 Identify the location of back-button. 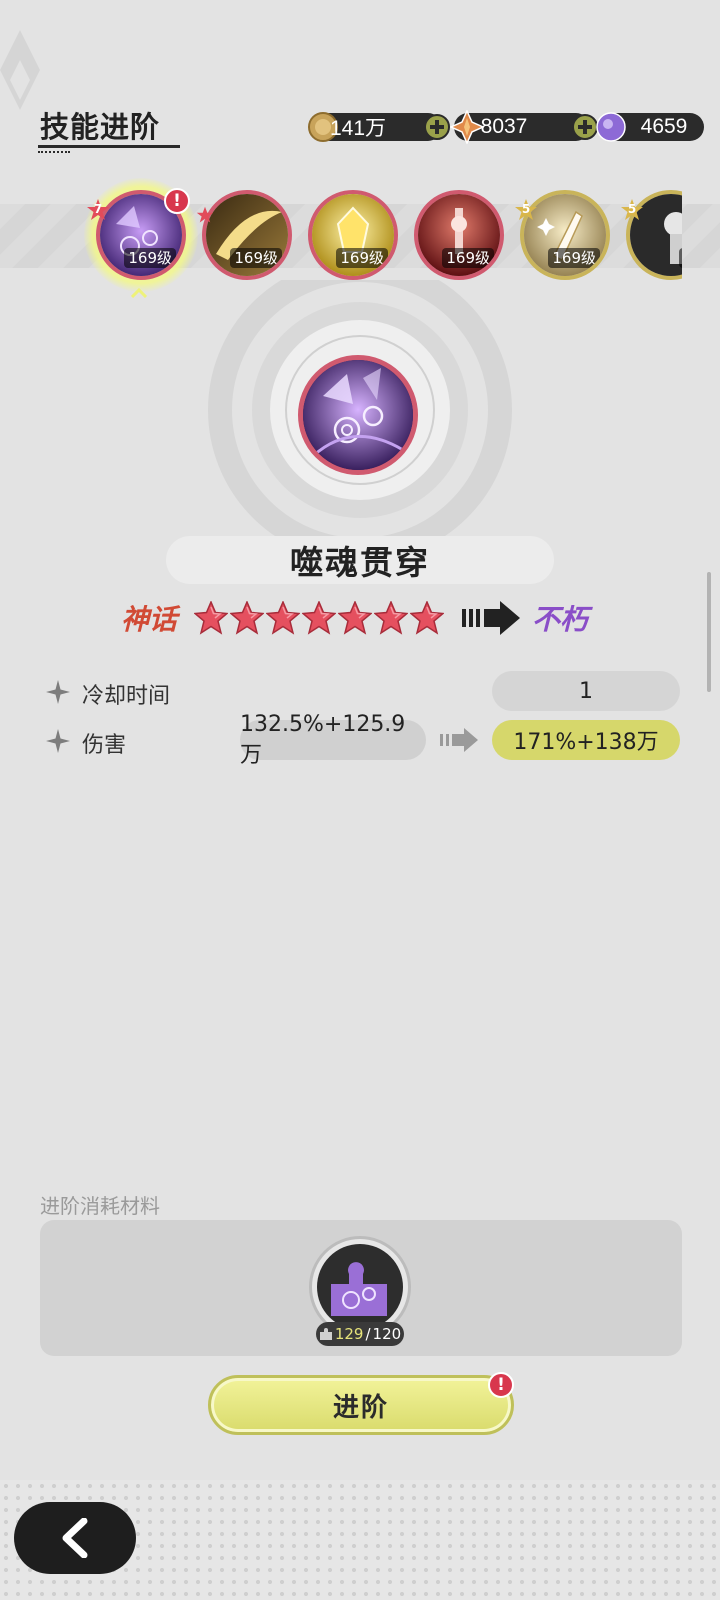
(75, 1538).